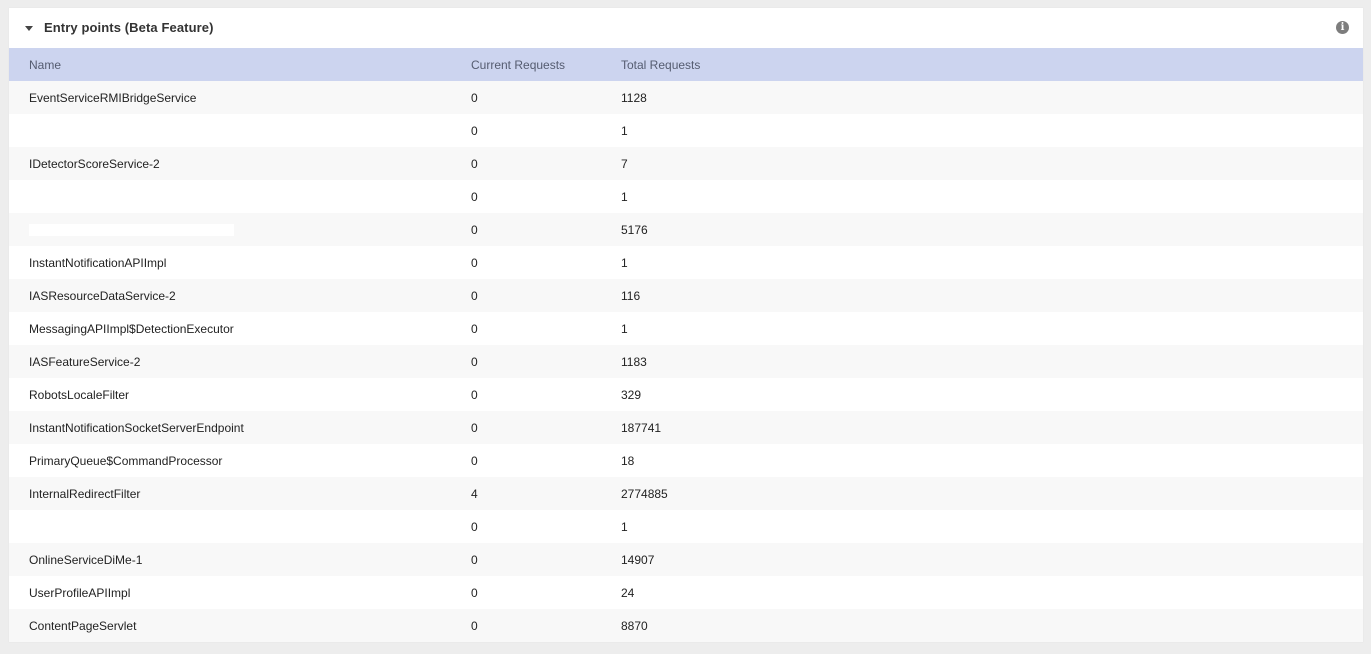 Image resolution: width=1371 pixels, height=654 pixels. Describe the element at coordinates (628, 592) in the screenshot. I see `cell-total-requests: 24` at that location.